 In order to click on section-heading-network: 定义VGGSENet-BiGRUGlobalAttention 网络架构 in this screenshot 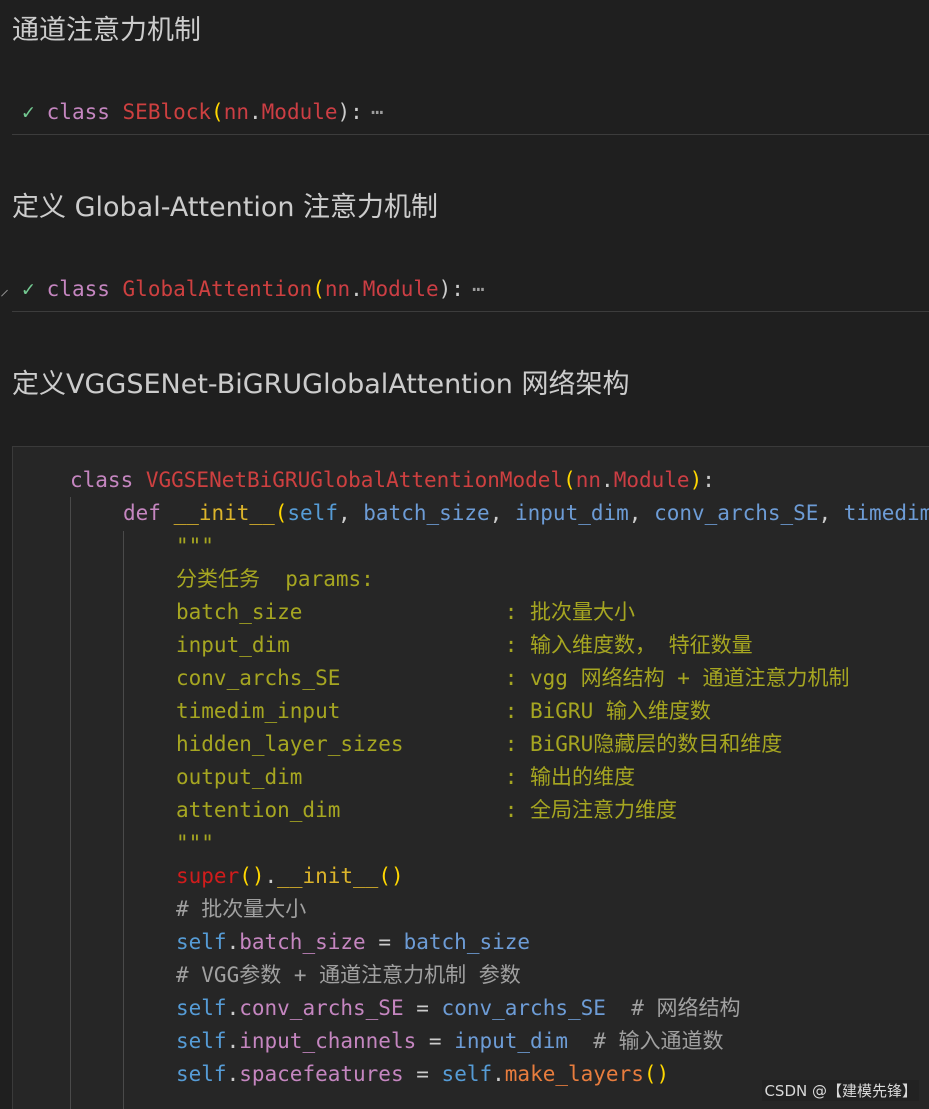, I will do `click(321, 384)`.